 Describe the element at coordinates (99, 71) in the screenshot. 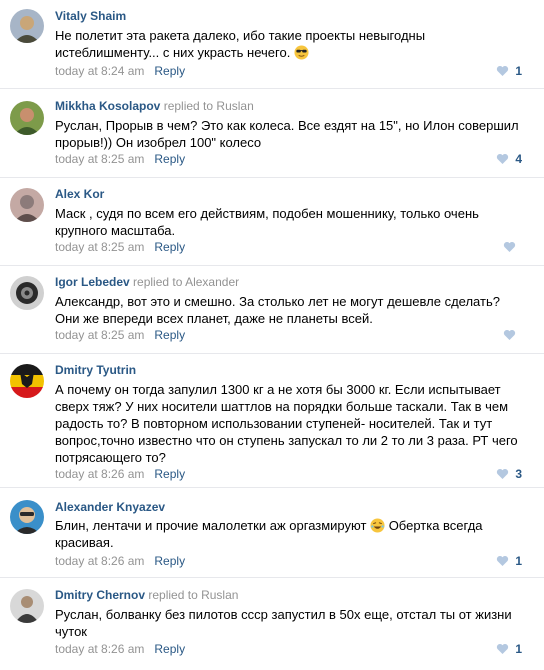

I see `timestamp: today at 8:24 am` at that location.